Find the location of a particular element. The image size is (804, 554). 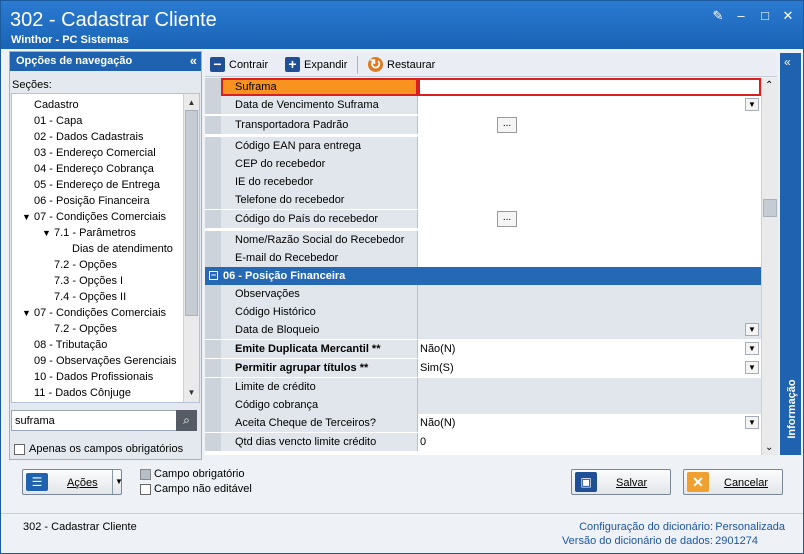

minimize-icon: – is located at coordinates (741, 16).